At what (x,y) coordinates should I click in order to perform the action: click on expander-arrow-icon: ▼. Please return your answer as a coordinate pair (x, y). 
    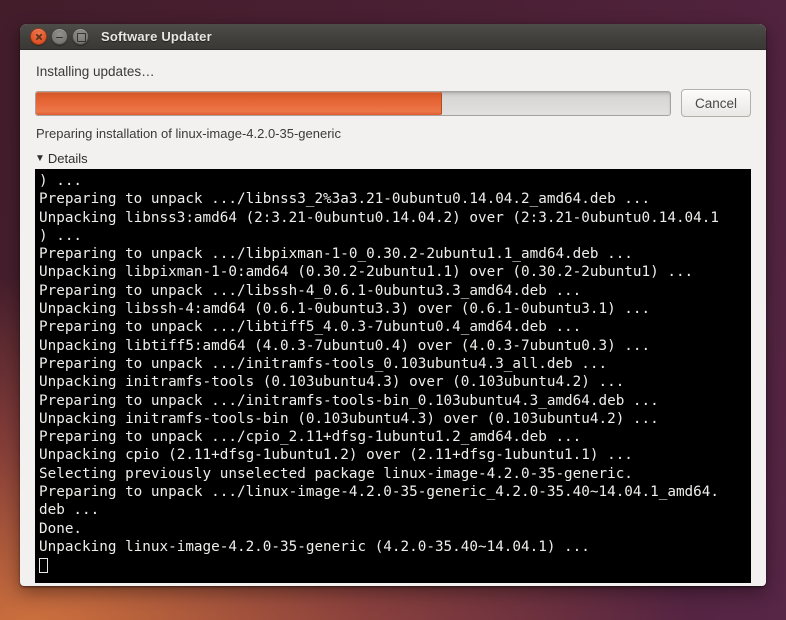
    Looking at the image, I should click on (40, 158).